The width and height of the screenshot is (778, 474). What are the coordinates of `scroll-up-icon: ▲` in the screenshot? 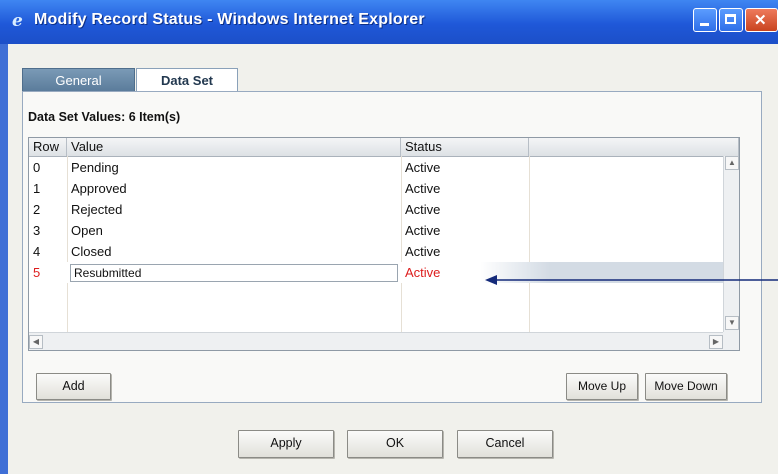 It's located at (732, 163).